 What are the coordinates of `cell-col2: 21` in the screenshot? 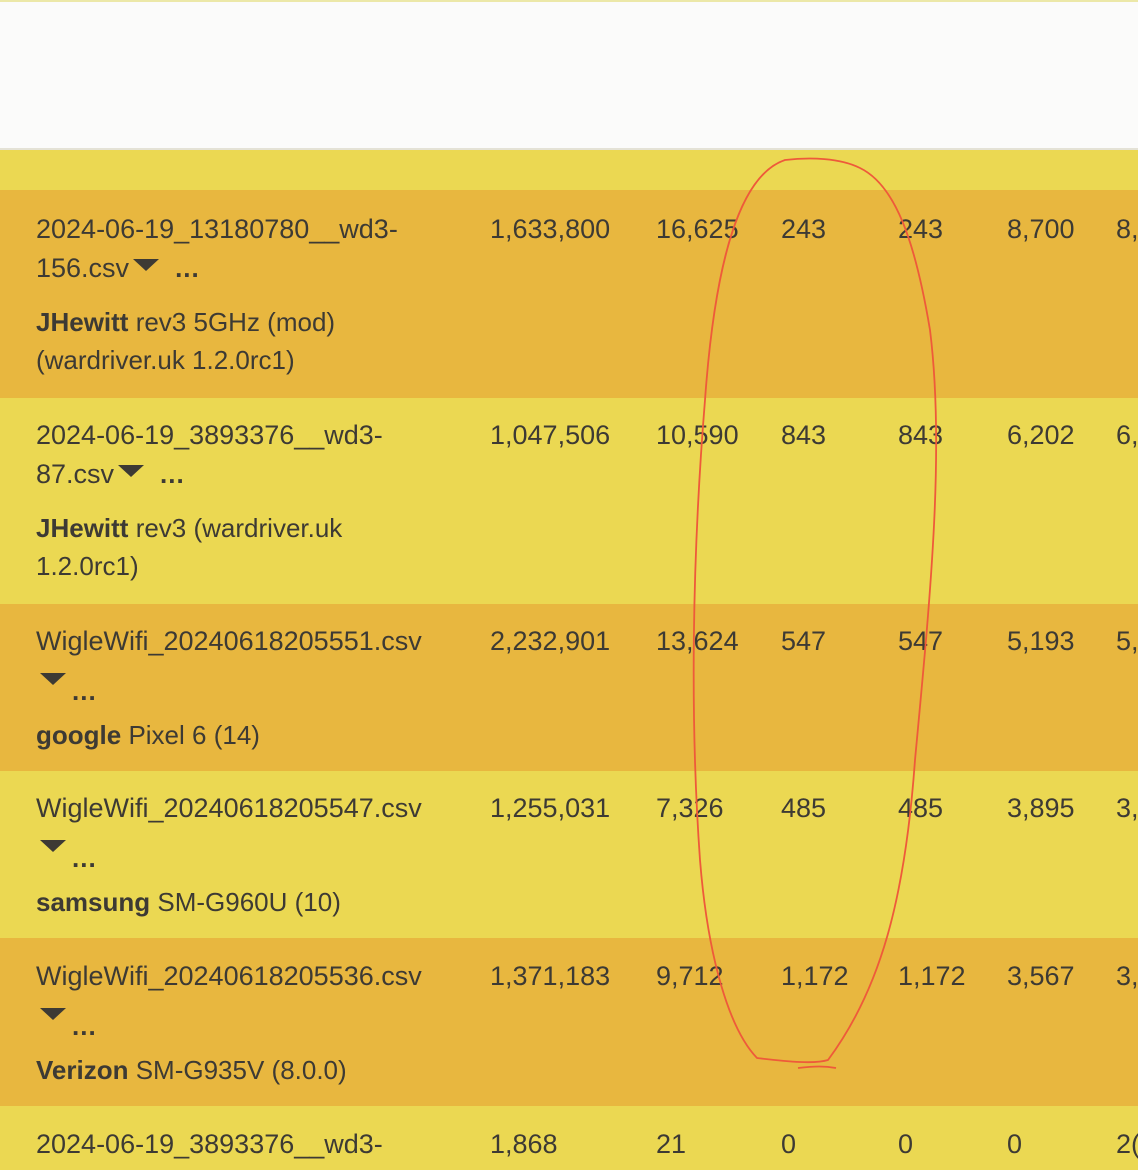 It's located at (671, 1144).